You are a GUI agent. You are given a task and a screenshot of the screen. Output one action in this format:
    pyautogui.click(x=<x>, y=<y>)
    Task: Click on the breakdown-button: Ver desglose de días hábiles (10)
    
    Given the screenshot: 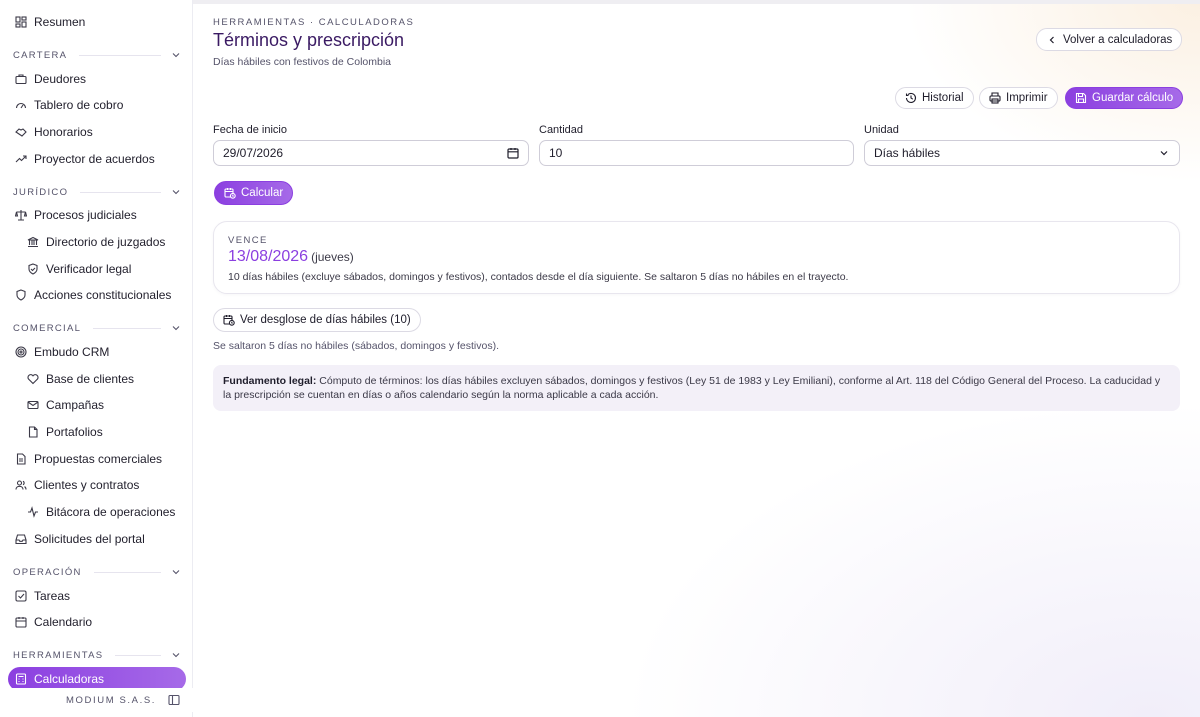 What is the action you would take?
    pyautogui.click(x=317, y=320)
    